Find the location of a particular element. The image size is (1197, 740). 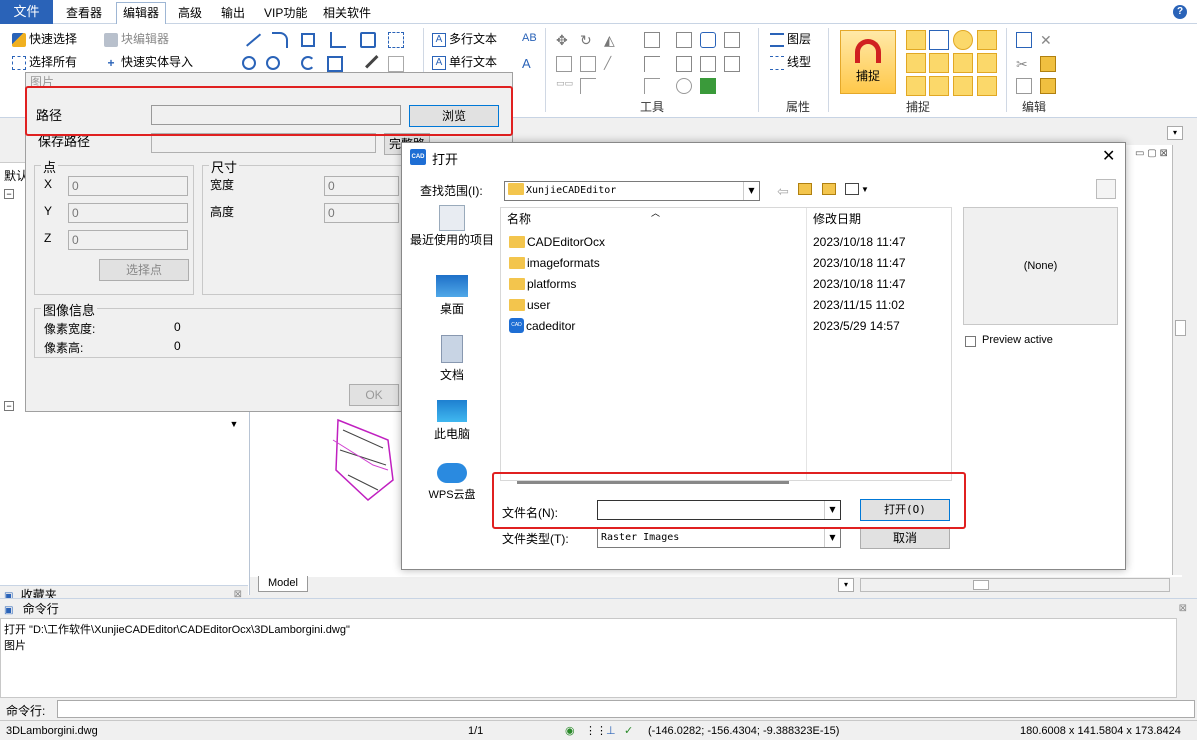

offset-icon: ╱ is located at coordinates (612, 64).